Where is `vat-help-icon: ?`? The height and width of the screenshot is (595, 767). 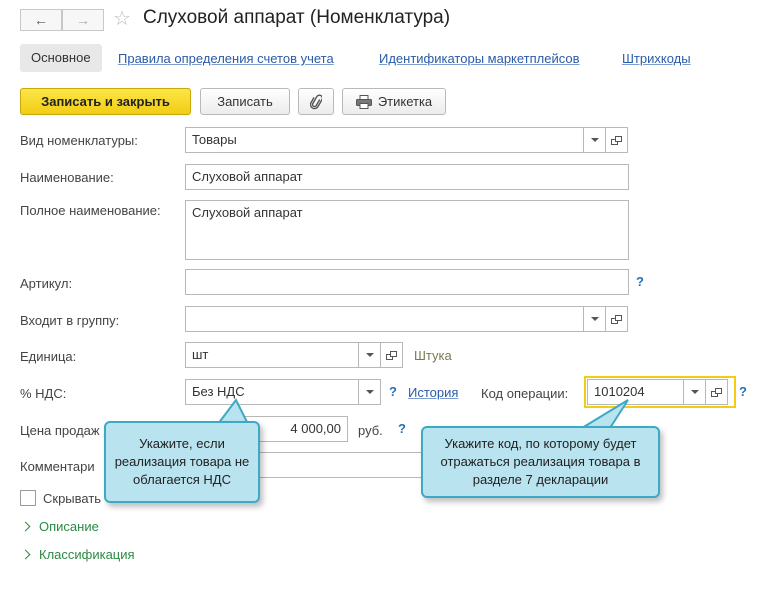
vat-help-icon: ? is located at coordinates (393, 391).